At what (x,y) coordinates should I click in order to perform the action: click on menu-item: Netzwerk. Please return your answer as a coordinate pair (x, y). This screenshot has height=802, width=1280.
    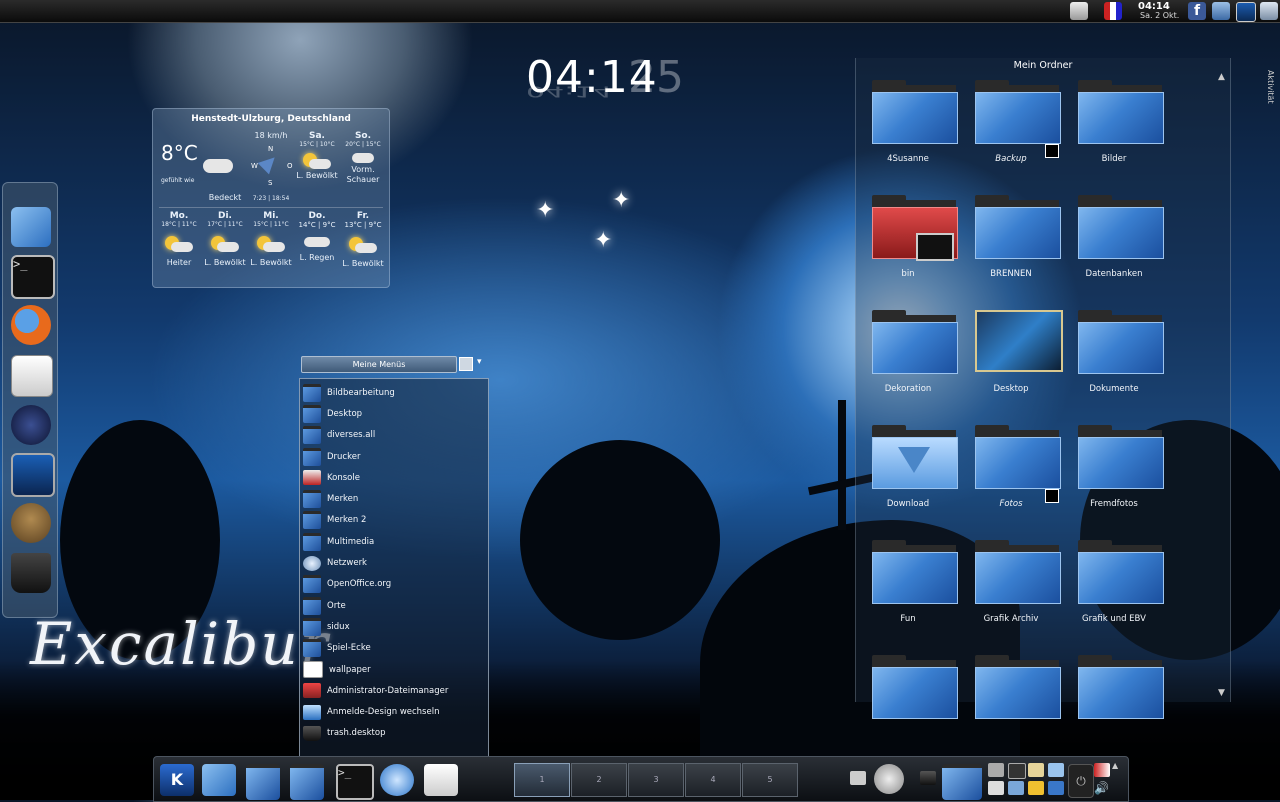
    Looking at the image, I should click on (394, 562).